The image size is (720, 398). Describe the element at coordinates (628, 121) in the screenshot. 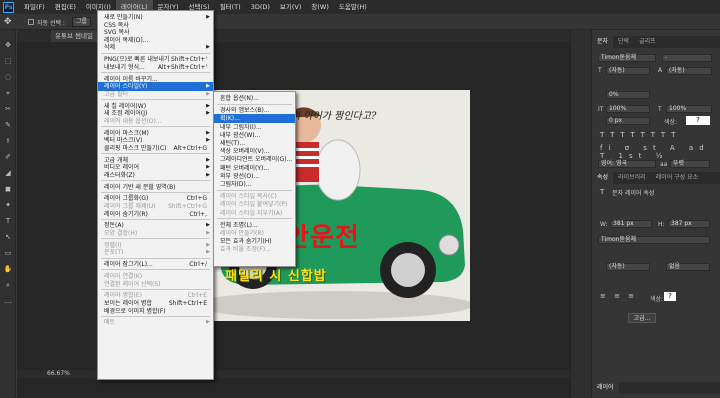

I see `baseline-shift-field: 0 px` at that location.